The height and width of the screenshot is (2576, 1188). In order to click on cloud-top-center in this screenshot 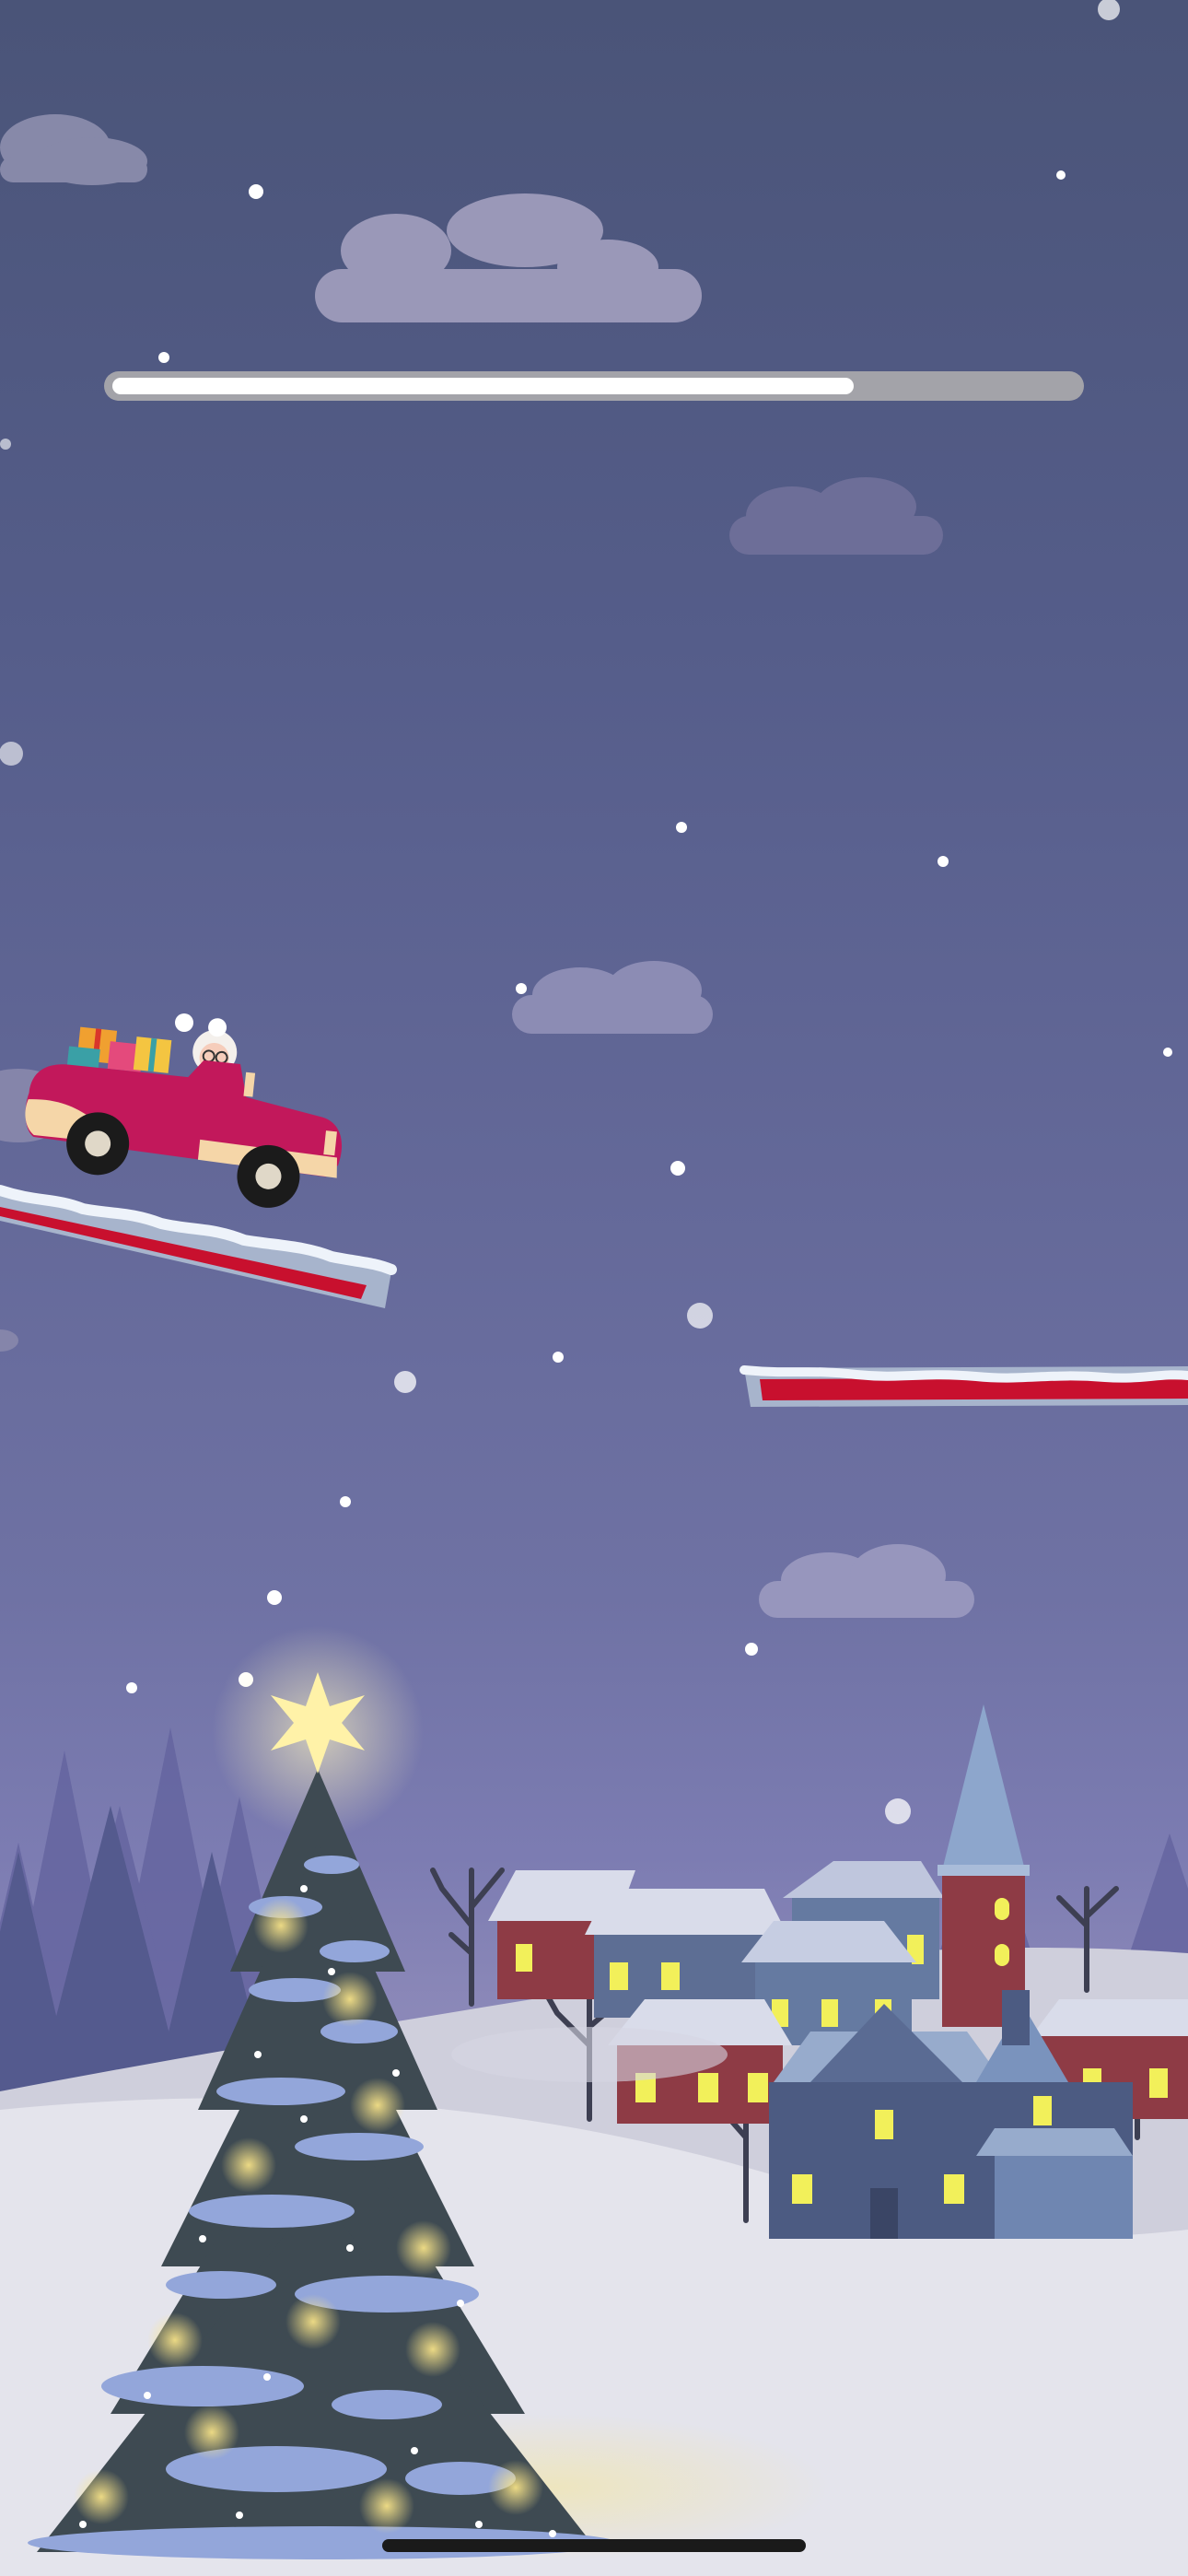, I will do `click(508, 257)`.